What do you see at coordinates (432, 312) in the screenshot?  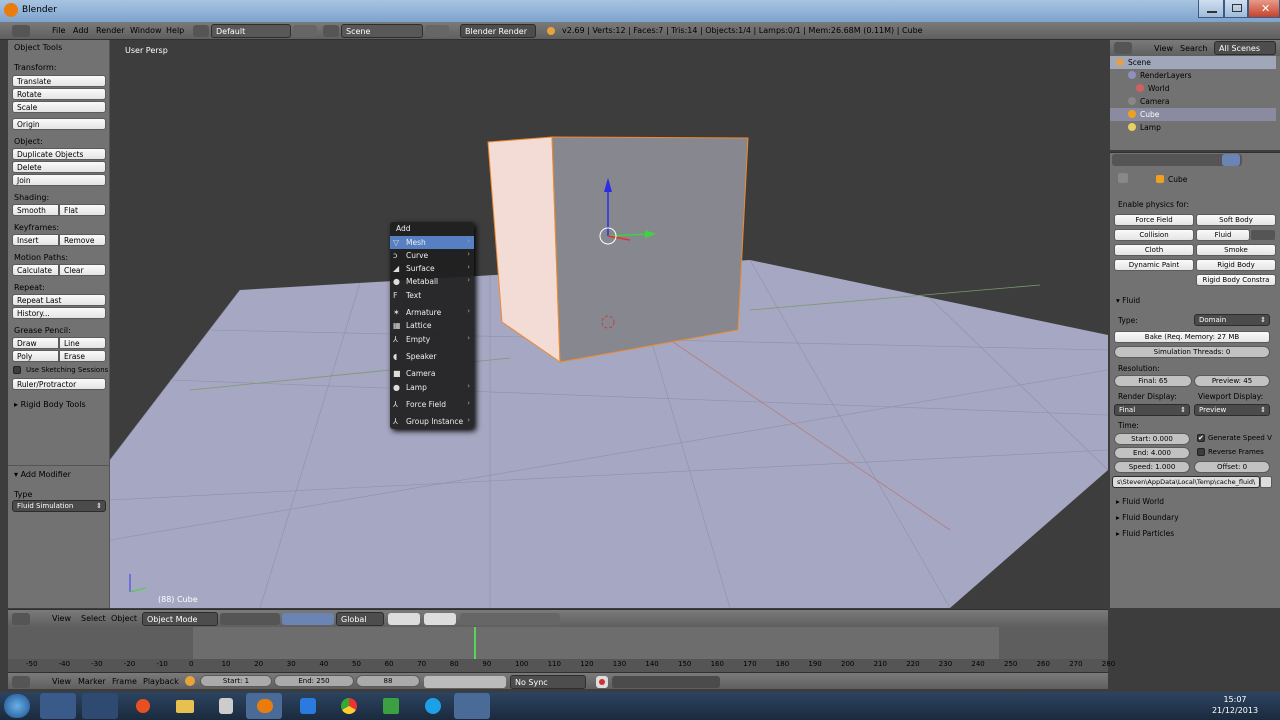 I see `add-menu-item: ✶ Armature ›` at bounding box center [432, 312].